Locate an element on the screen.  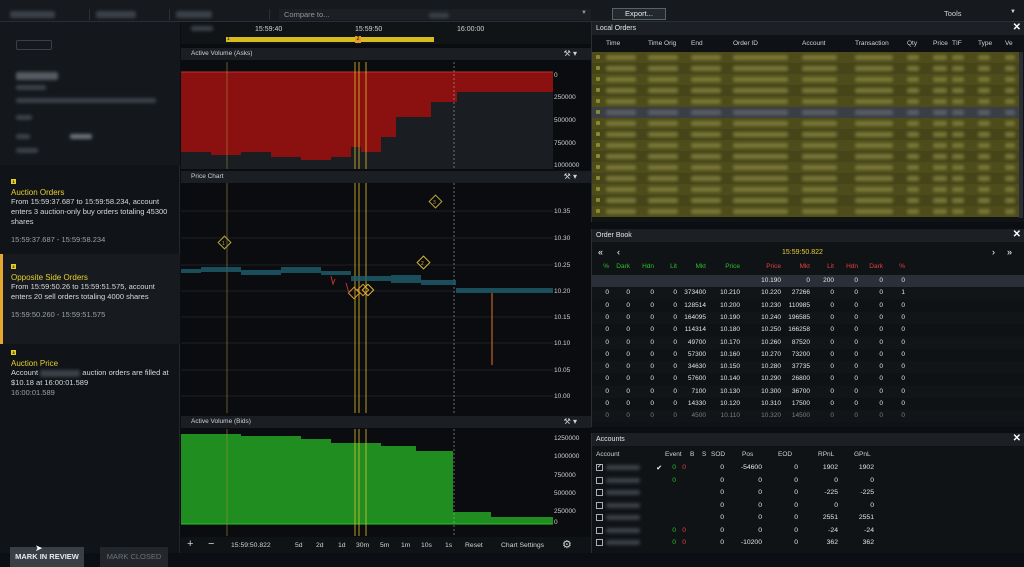
table-cell-b: 0 is located at coordinates (674, 530).